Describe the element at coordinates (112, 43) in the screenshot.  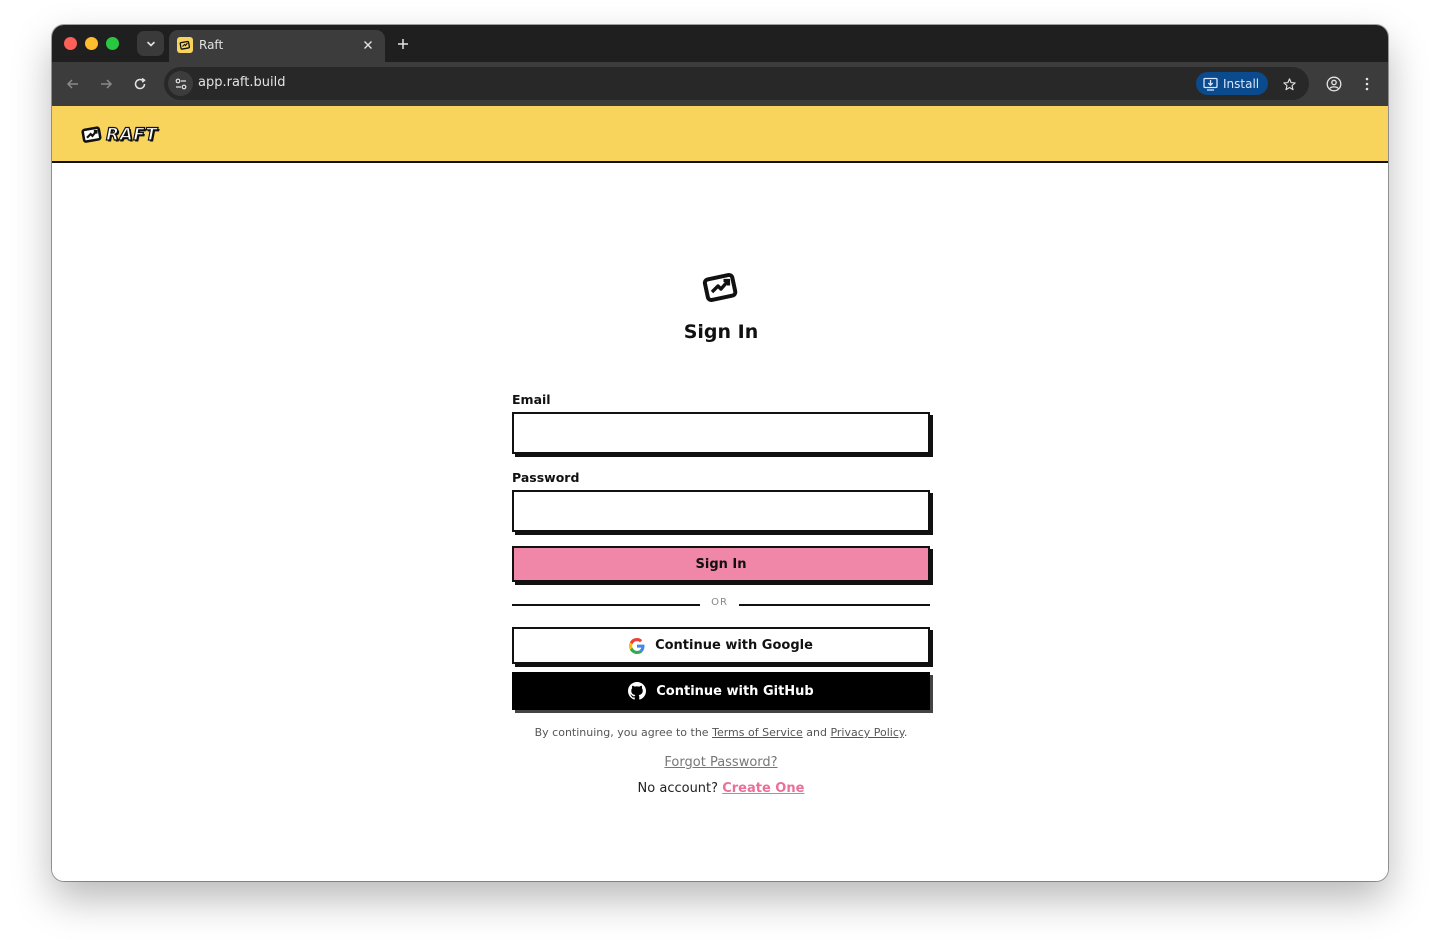
I see `maximize-window-button` at that location.